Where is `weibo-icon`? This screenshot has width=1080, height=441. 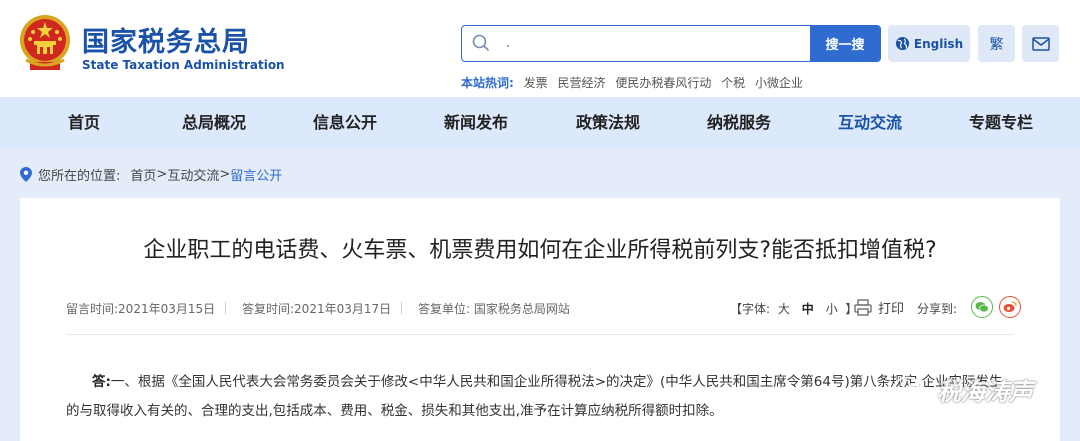
weibo-icon is located at coordinates (1010, 306).